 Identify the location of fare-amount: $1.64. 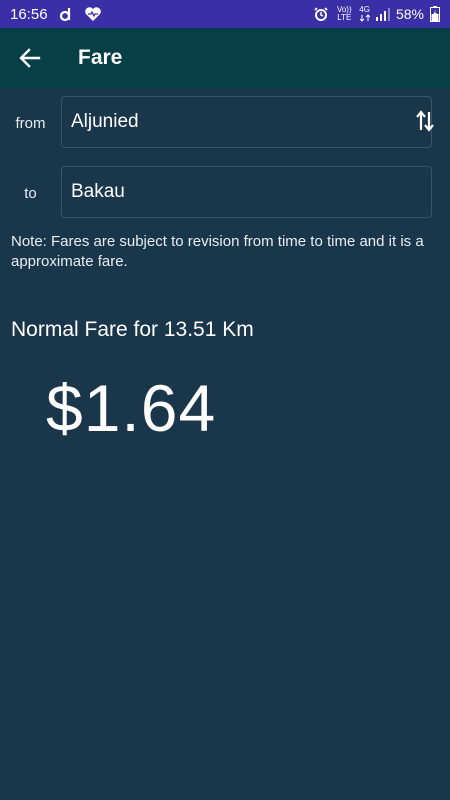
(131, 408).